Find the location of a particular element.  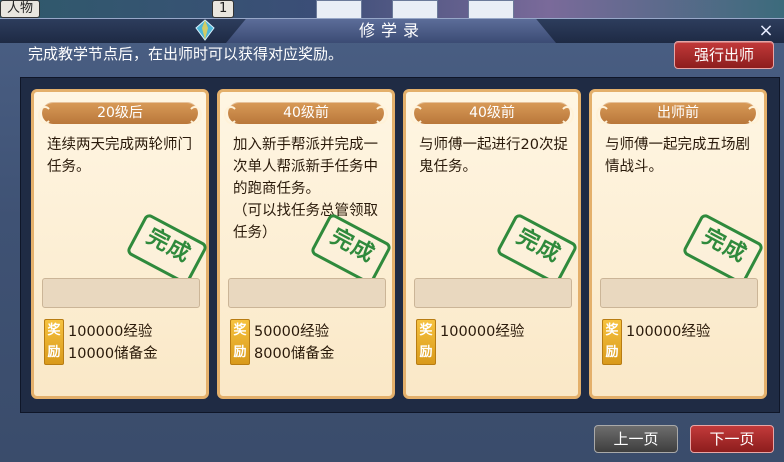

dialog-title: 修学录 is located at coordinates (391, 30).